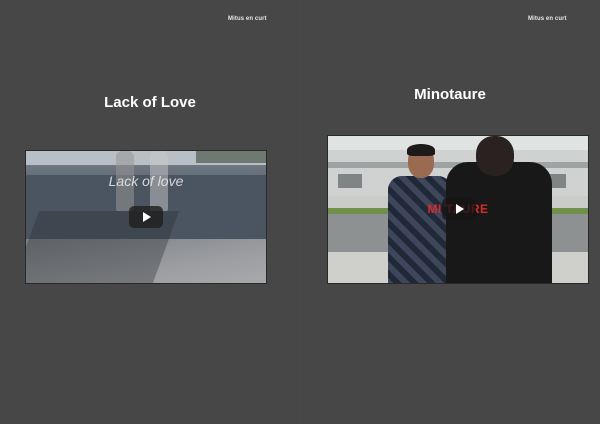 This screenshot has height=424, width=600. What do you see at coordinates (146, 181) in the screenshot?
I see `video-overlay-title: Lack of love` at bounding box center [146, 181].